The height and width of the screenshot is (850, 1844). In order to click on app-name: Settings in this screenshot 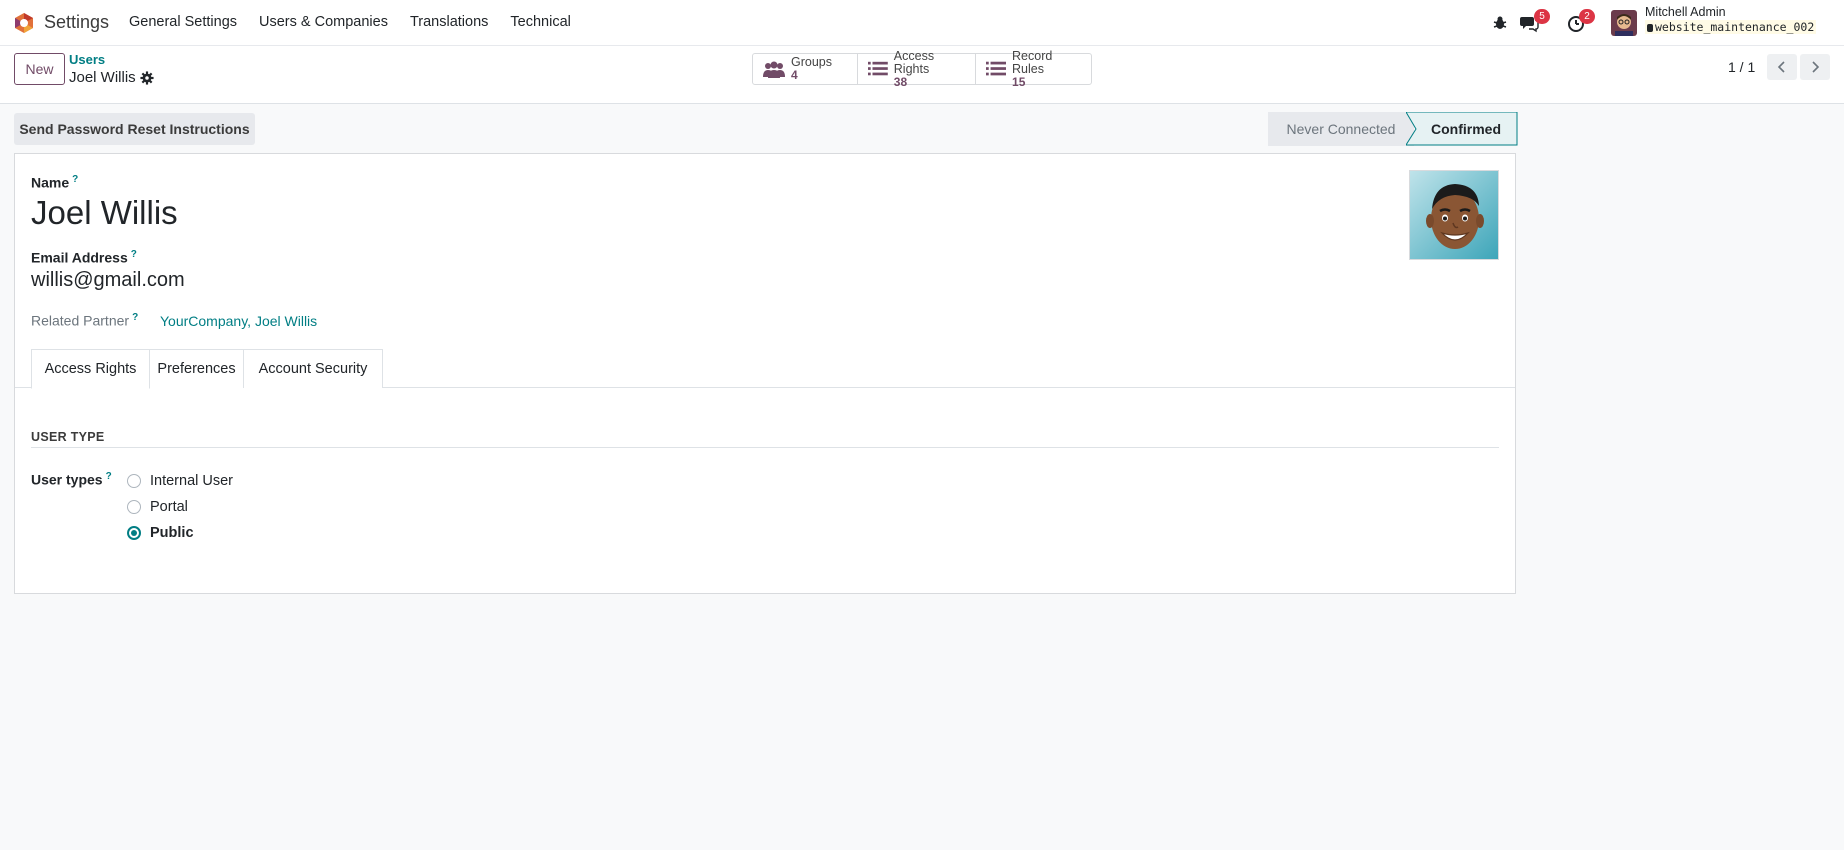, I will do `click(76, 22)`.